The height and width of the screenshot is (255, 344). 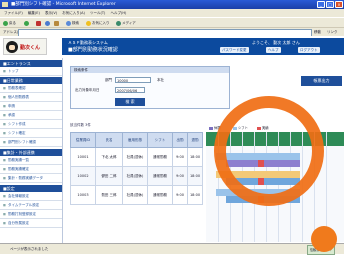 What do you see at coordinates (126, 23) in the screenshot?
I see `media-button: メディア` at bounding box center [126, 23].